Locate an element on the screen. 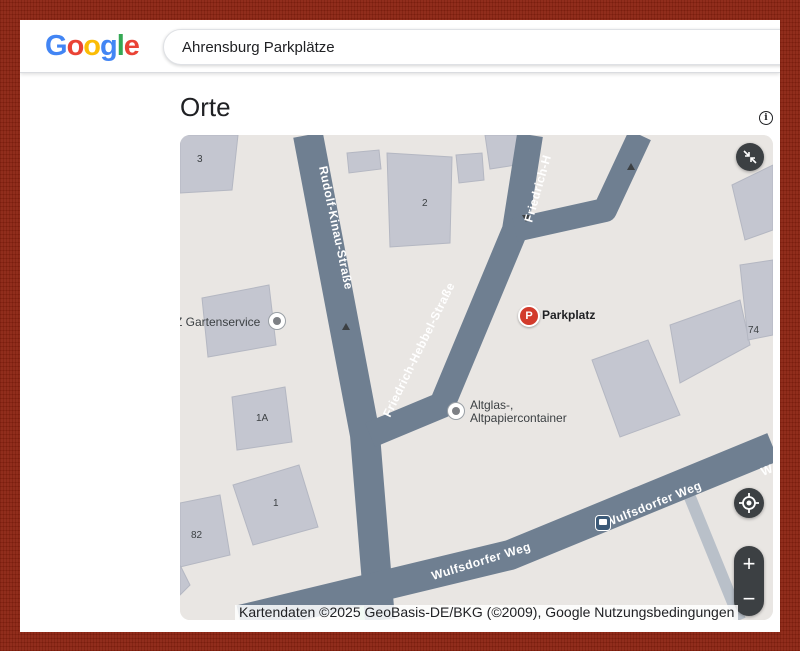 The width and height of the screenshot is (800, 651). section-title: Orte is located at coordinates (205, 107).